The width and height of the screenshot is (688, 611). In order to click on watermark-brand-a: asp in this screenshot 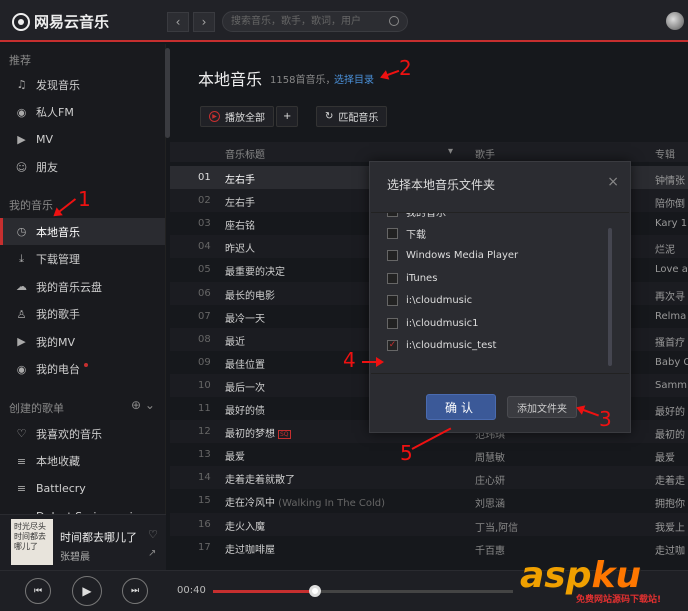, I will do `click(556, 575)`.